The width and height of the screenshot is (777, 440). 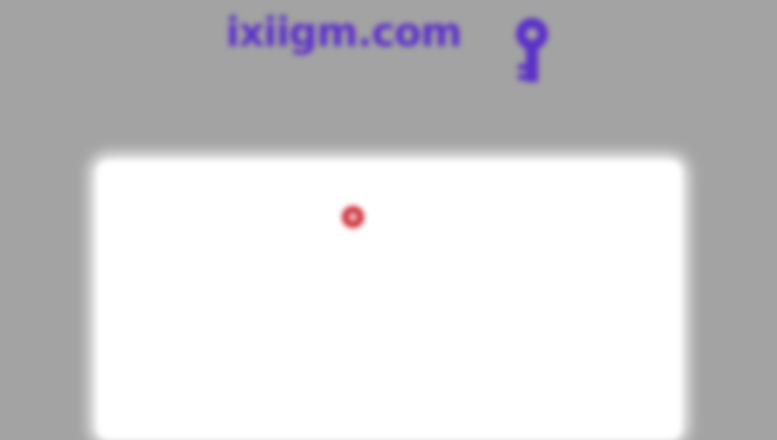 I want to click on record-icon, so click(x=353, y=217).